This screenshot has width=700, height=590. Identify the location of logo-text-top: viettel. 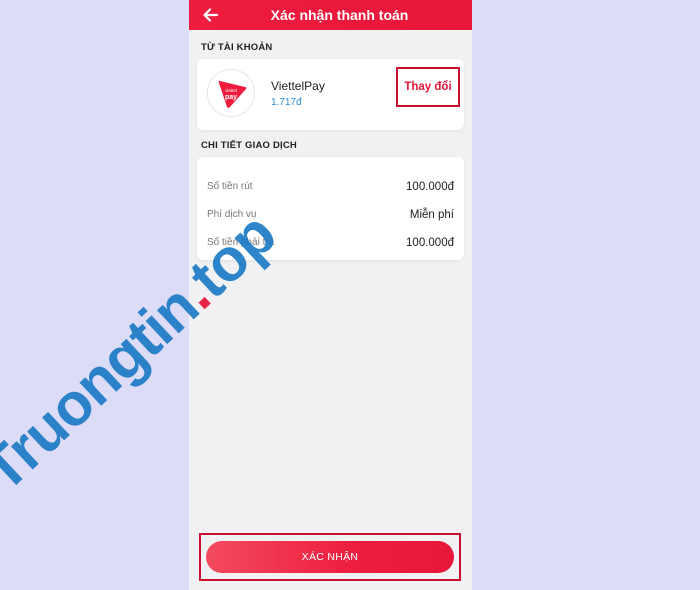
(231, 90).